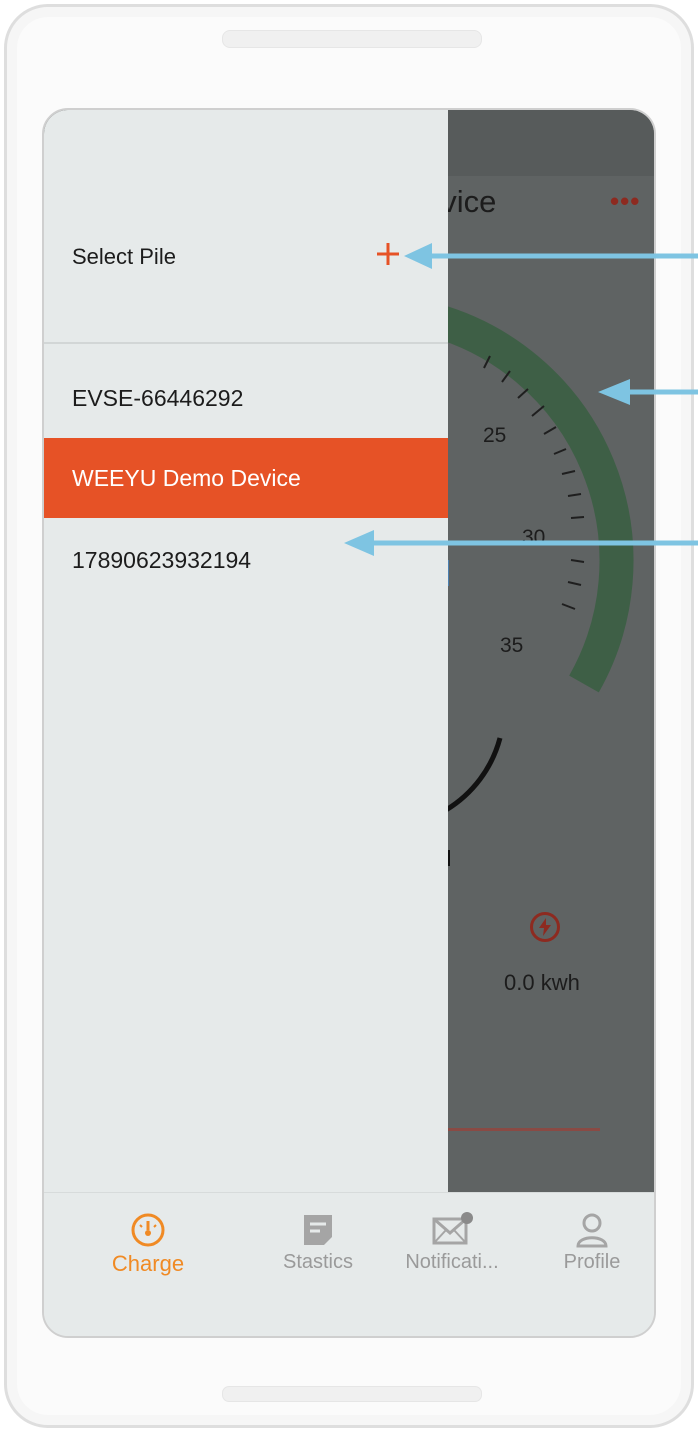  I want to click on annotation-arrows, so click(521, 399).